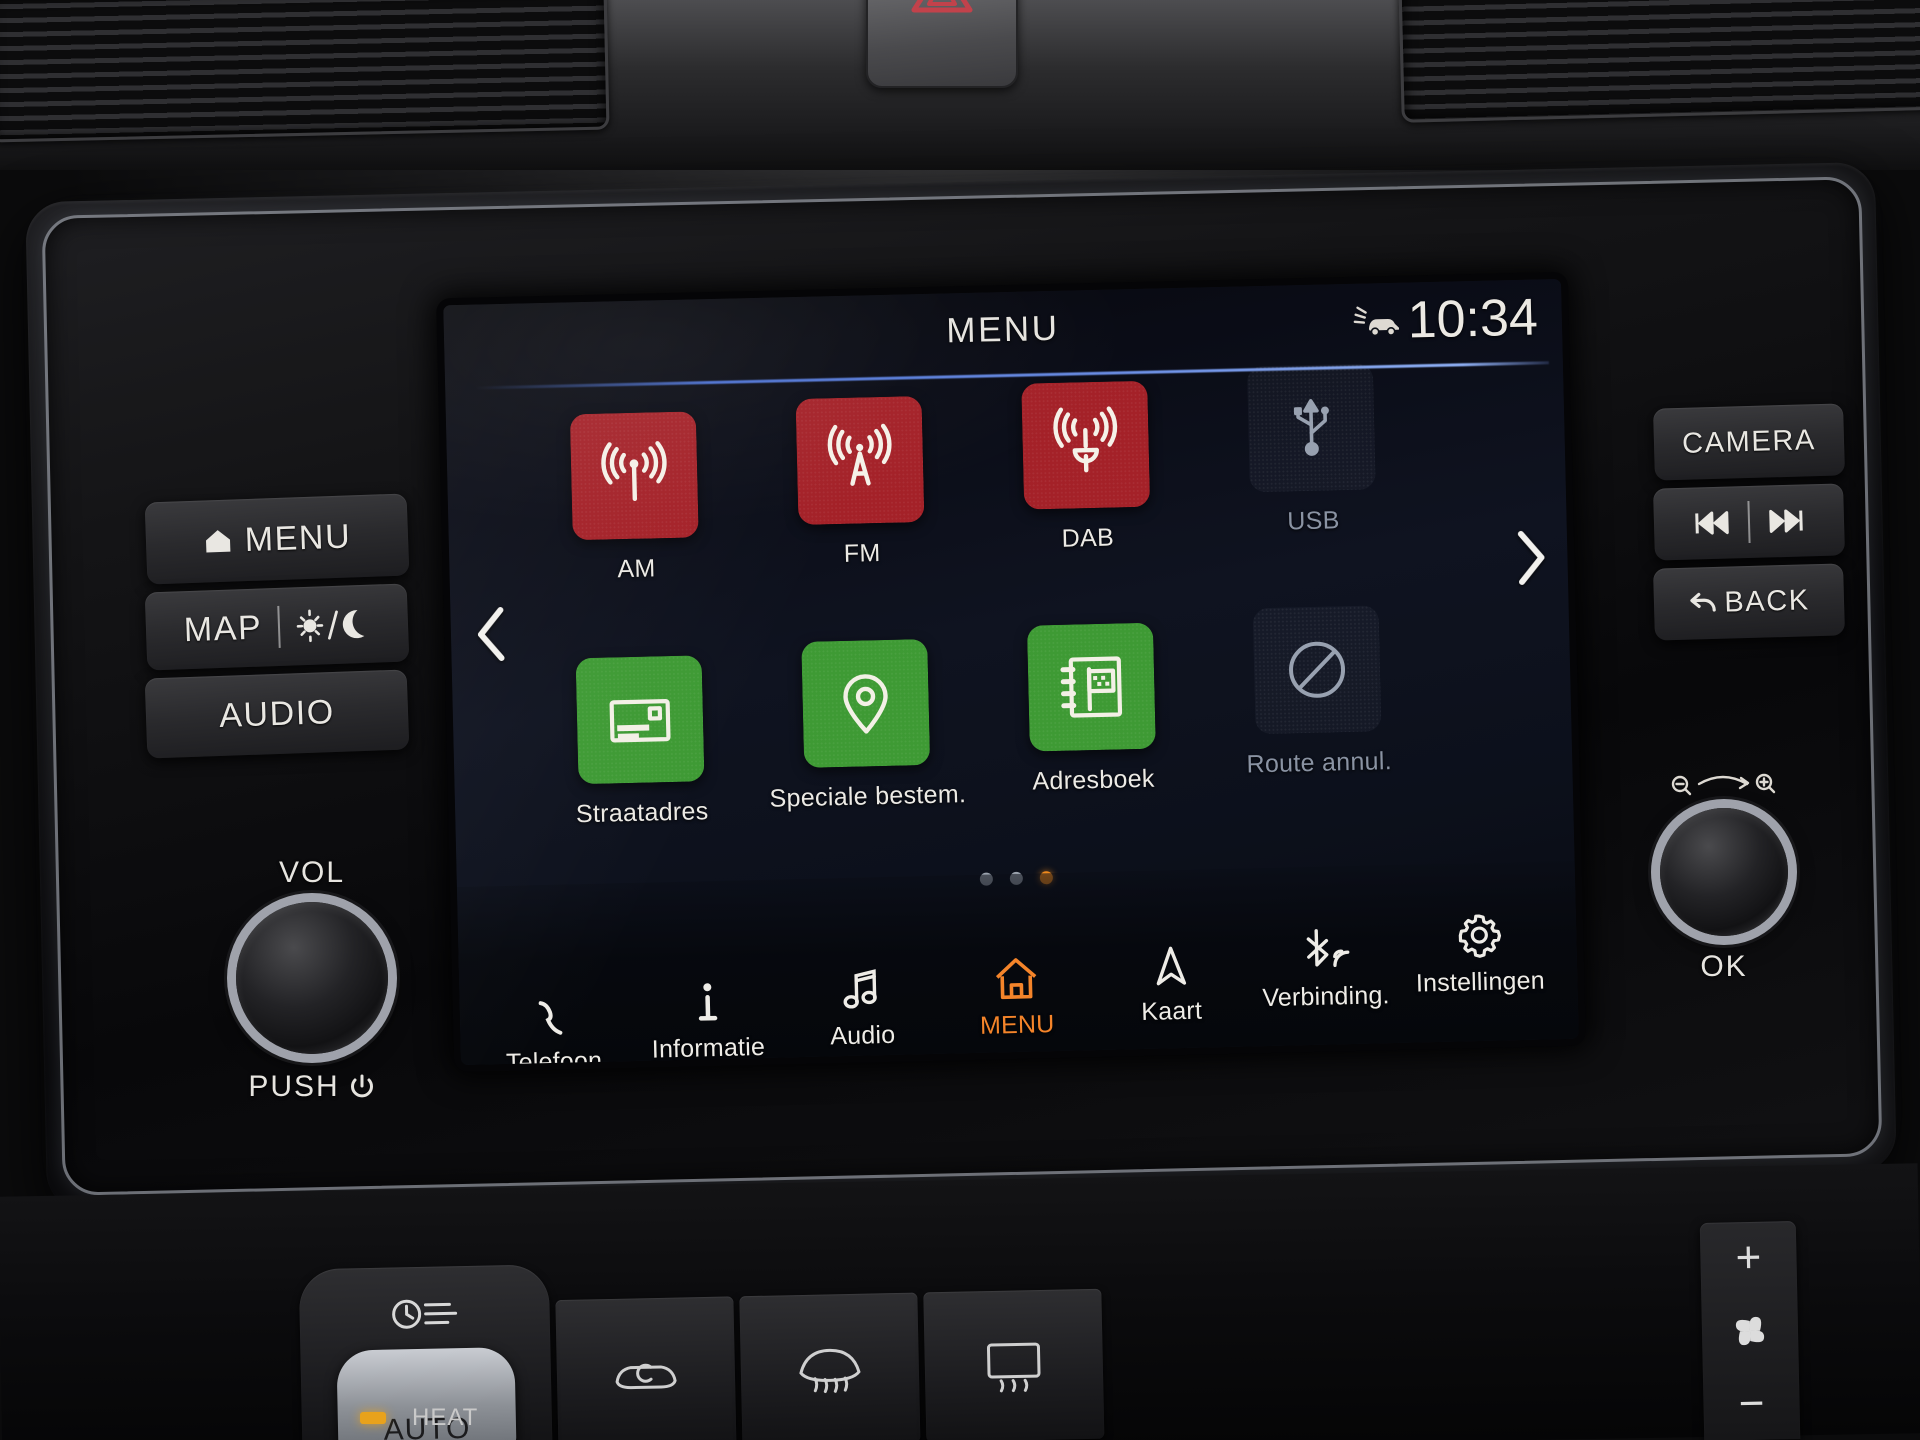 The width and height of the screenshot is (1920, 1440). Describe the element at coordinates (312, 872) in the screenshot. I see `vol-label: VOL` at that location.